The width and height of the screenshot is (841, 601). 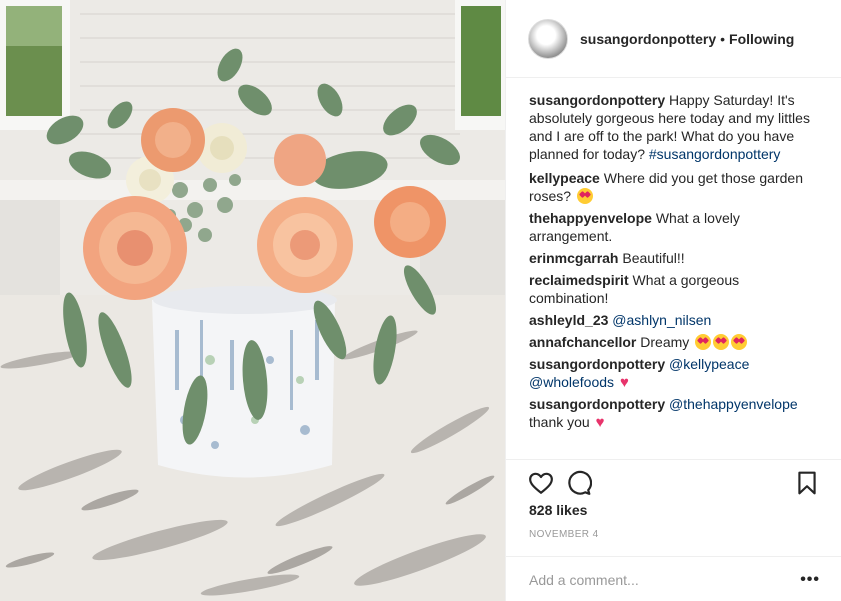 What do you see at coordinates (761, 39) in the screenshot?
I see `following-button: Following` at bounding box center [761, 39].